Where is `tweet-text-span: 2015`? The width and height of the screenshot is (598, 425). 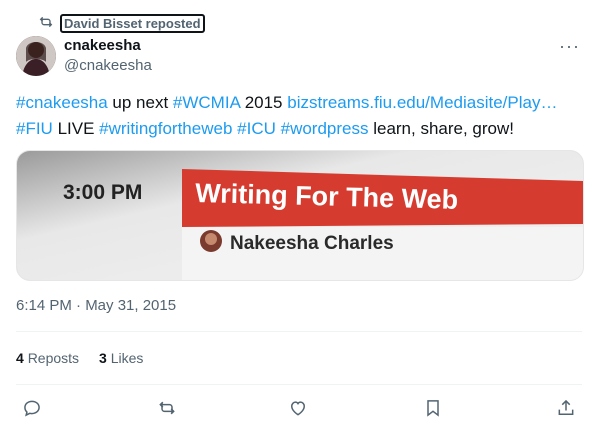 tweet-text-span: 2015 is located at coordinates (263, 102).